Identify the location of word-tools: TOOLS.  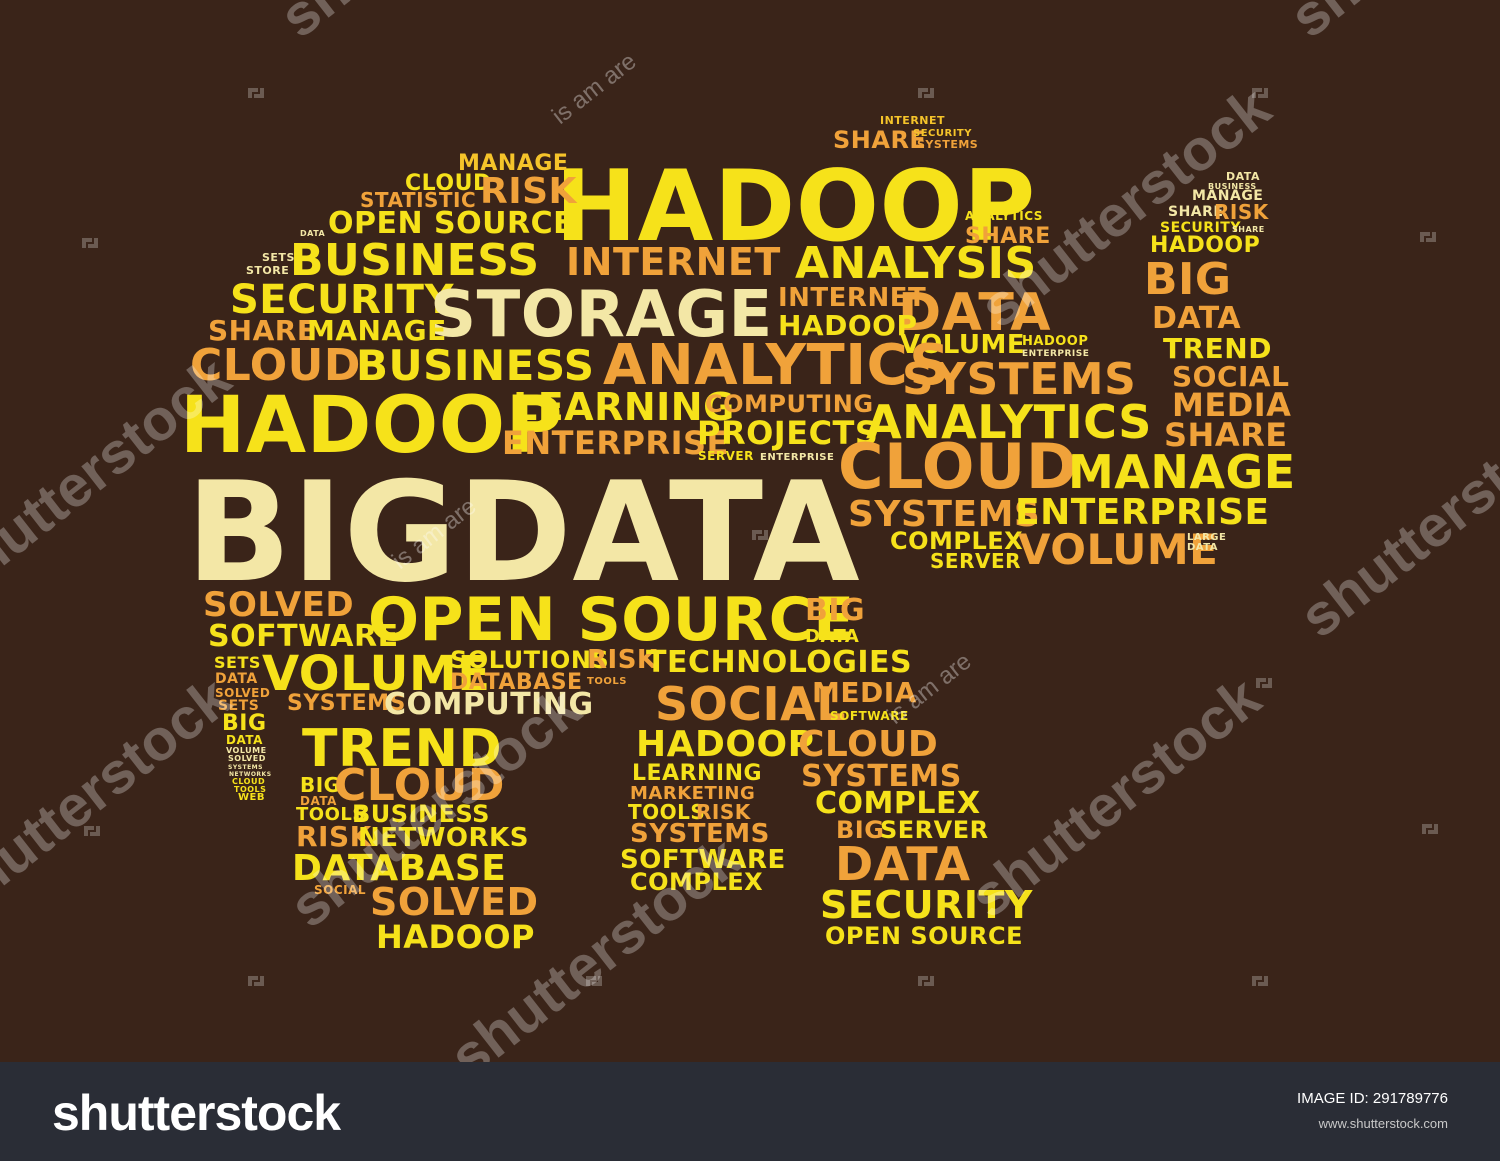
(607, 681).